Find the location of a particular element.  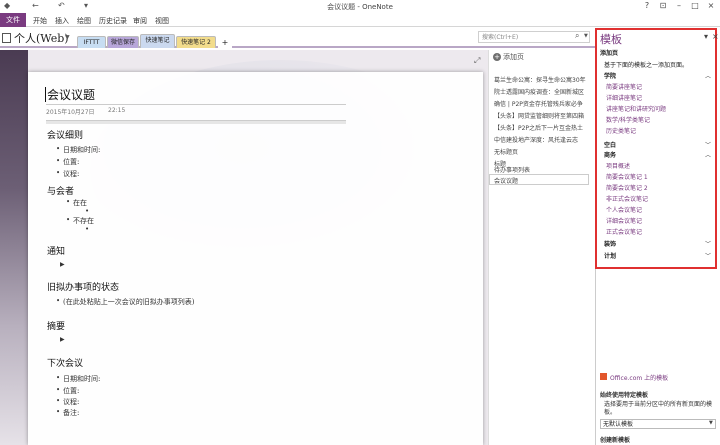

page-list-panel is located at coordinates (541, 247).